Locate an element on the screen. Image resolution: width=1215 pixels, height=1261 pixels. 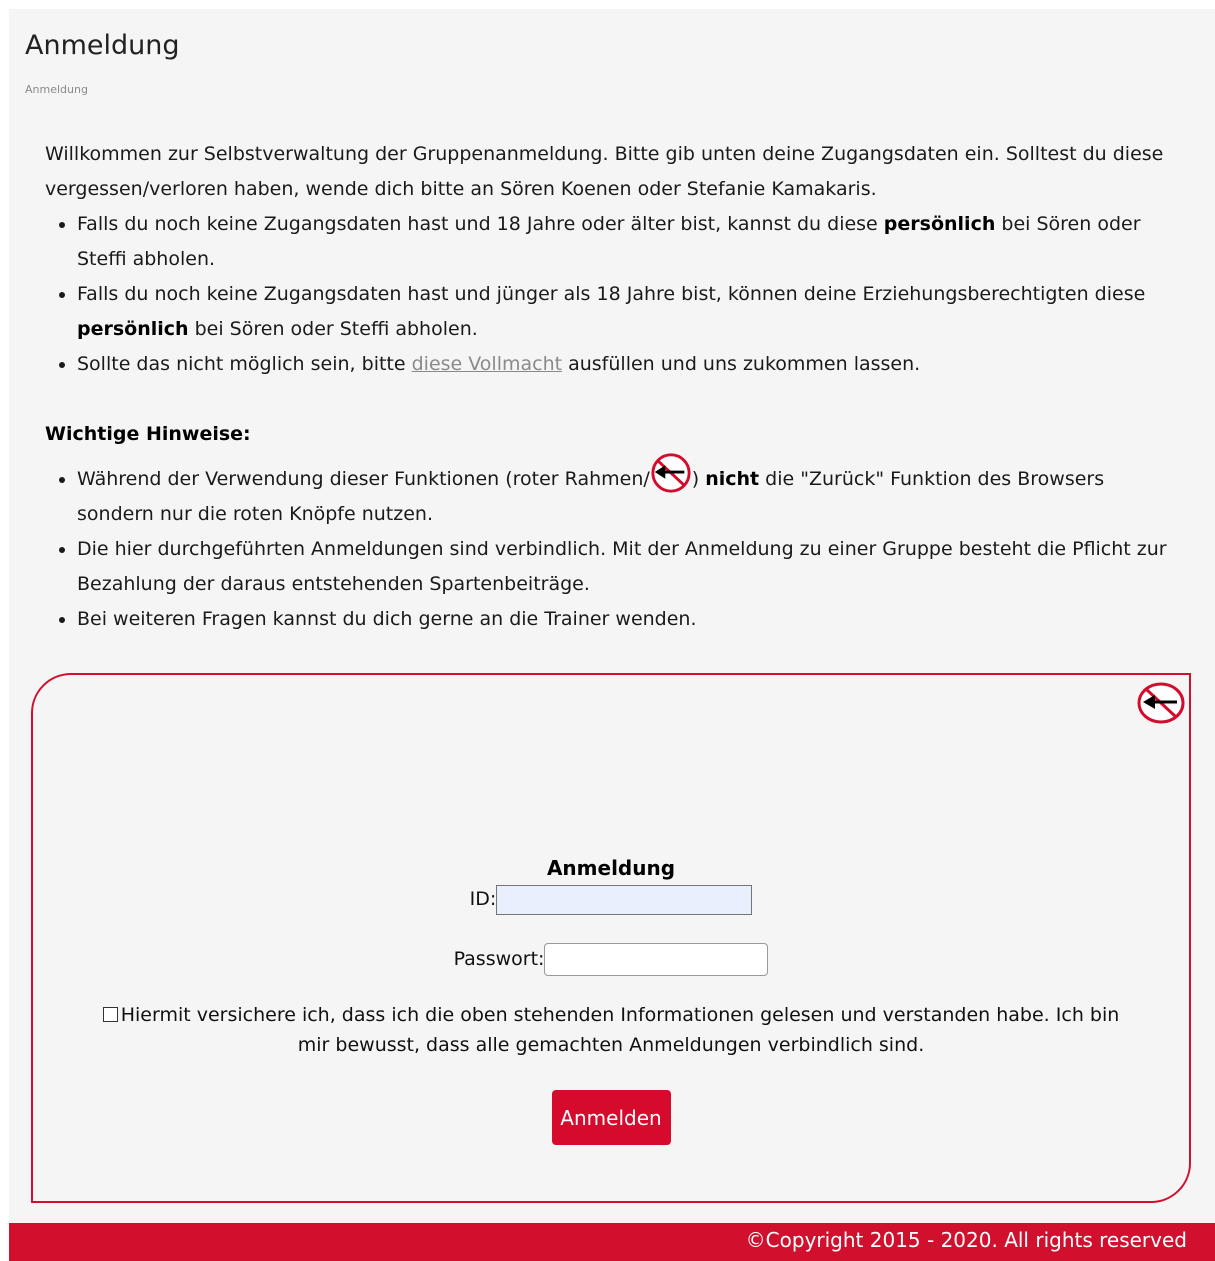
id-label: ID: is located at coordinates (483, 899).